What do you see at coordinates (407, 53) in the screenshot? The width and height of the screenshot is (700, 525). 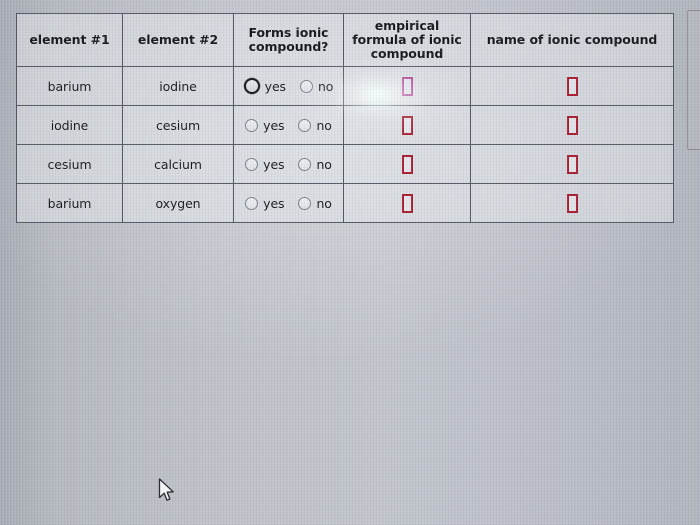 I see `header-line-3: compound` at bounding box center [407, 53].